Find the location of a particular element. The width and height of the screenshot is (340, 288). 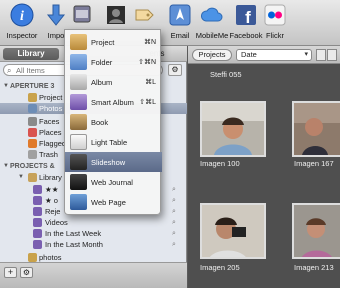

menu-item-project: Project ⌘N is located at coordinates (113, 42).